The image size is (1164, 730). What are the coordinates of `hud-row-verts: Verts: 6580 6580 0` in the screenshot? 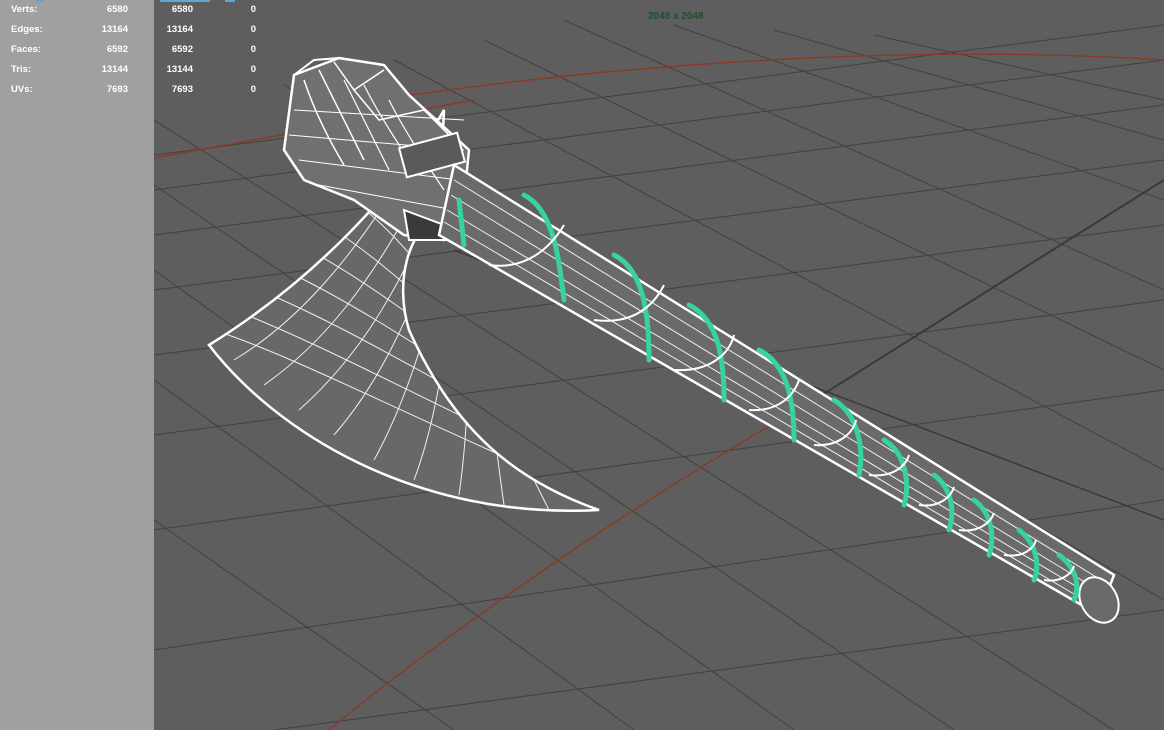 It's located at (135, 10).